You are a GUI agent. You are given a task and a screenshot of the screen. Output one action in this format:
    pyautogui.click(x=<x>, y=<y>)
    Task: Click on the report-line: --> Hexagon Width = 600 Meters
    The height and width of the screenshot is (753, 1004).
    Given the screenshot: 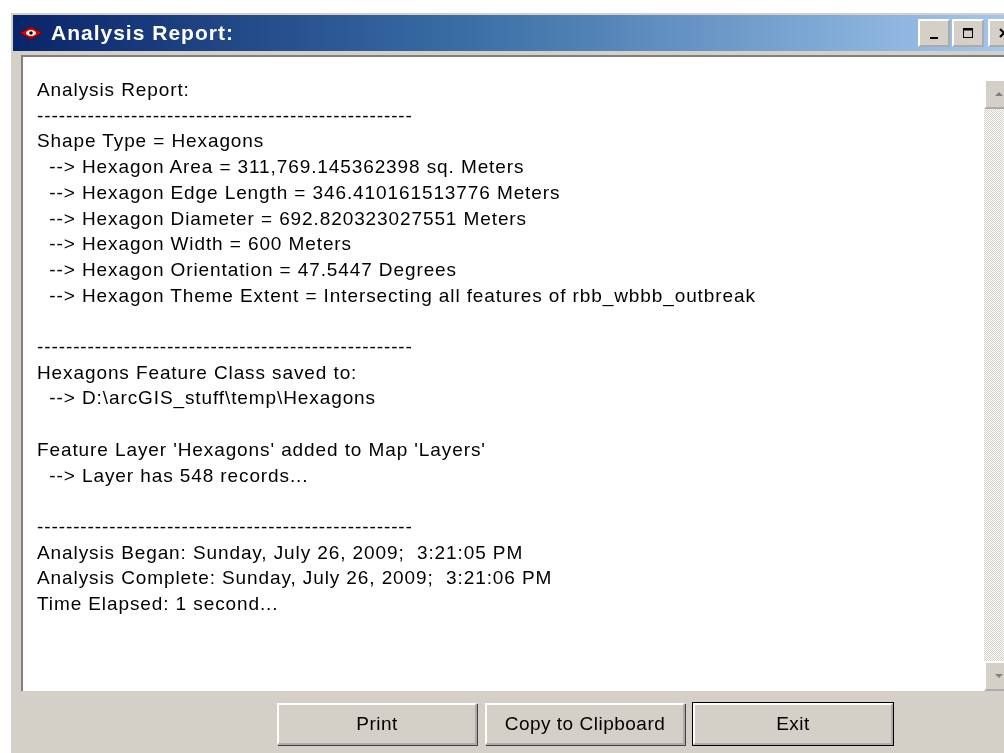 What is the action you would take?
    pyautogui.click(x=200, y=244)
    